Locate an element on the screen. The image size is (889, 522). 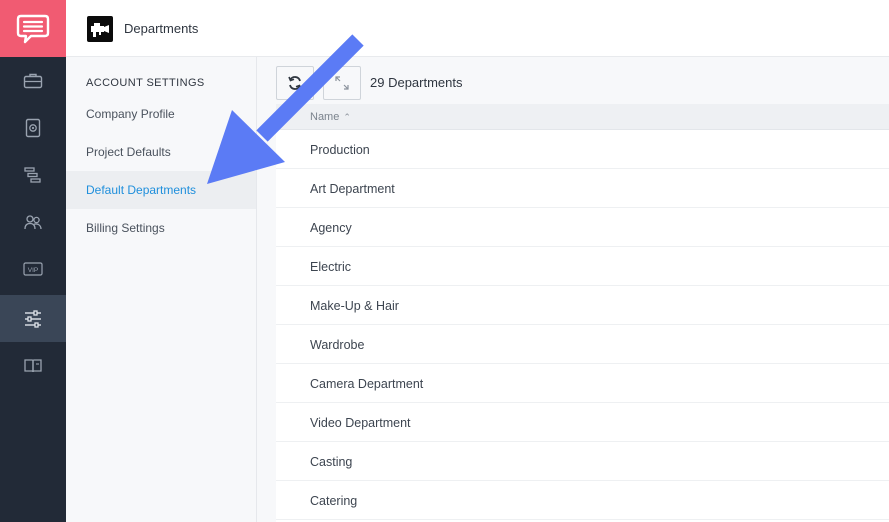
rail-item-contacts is located at coordinates (33, 127).